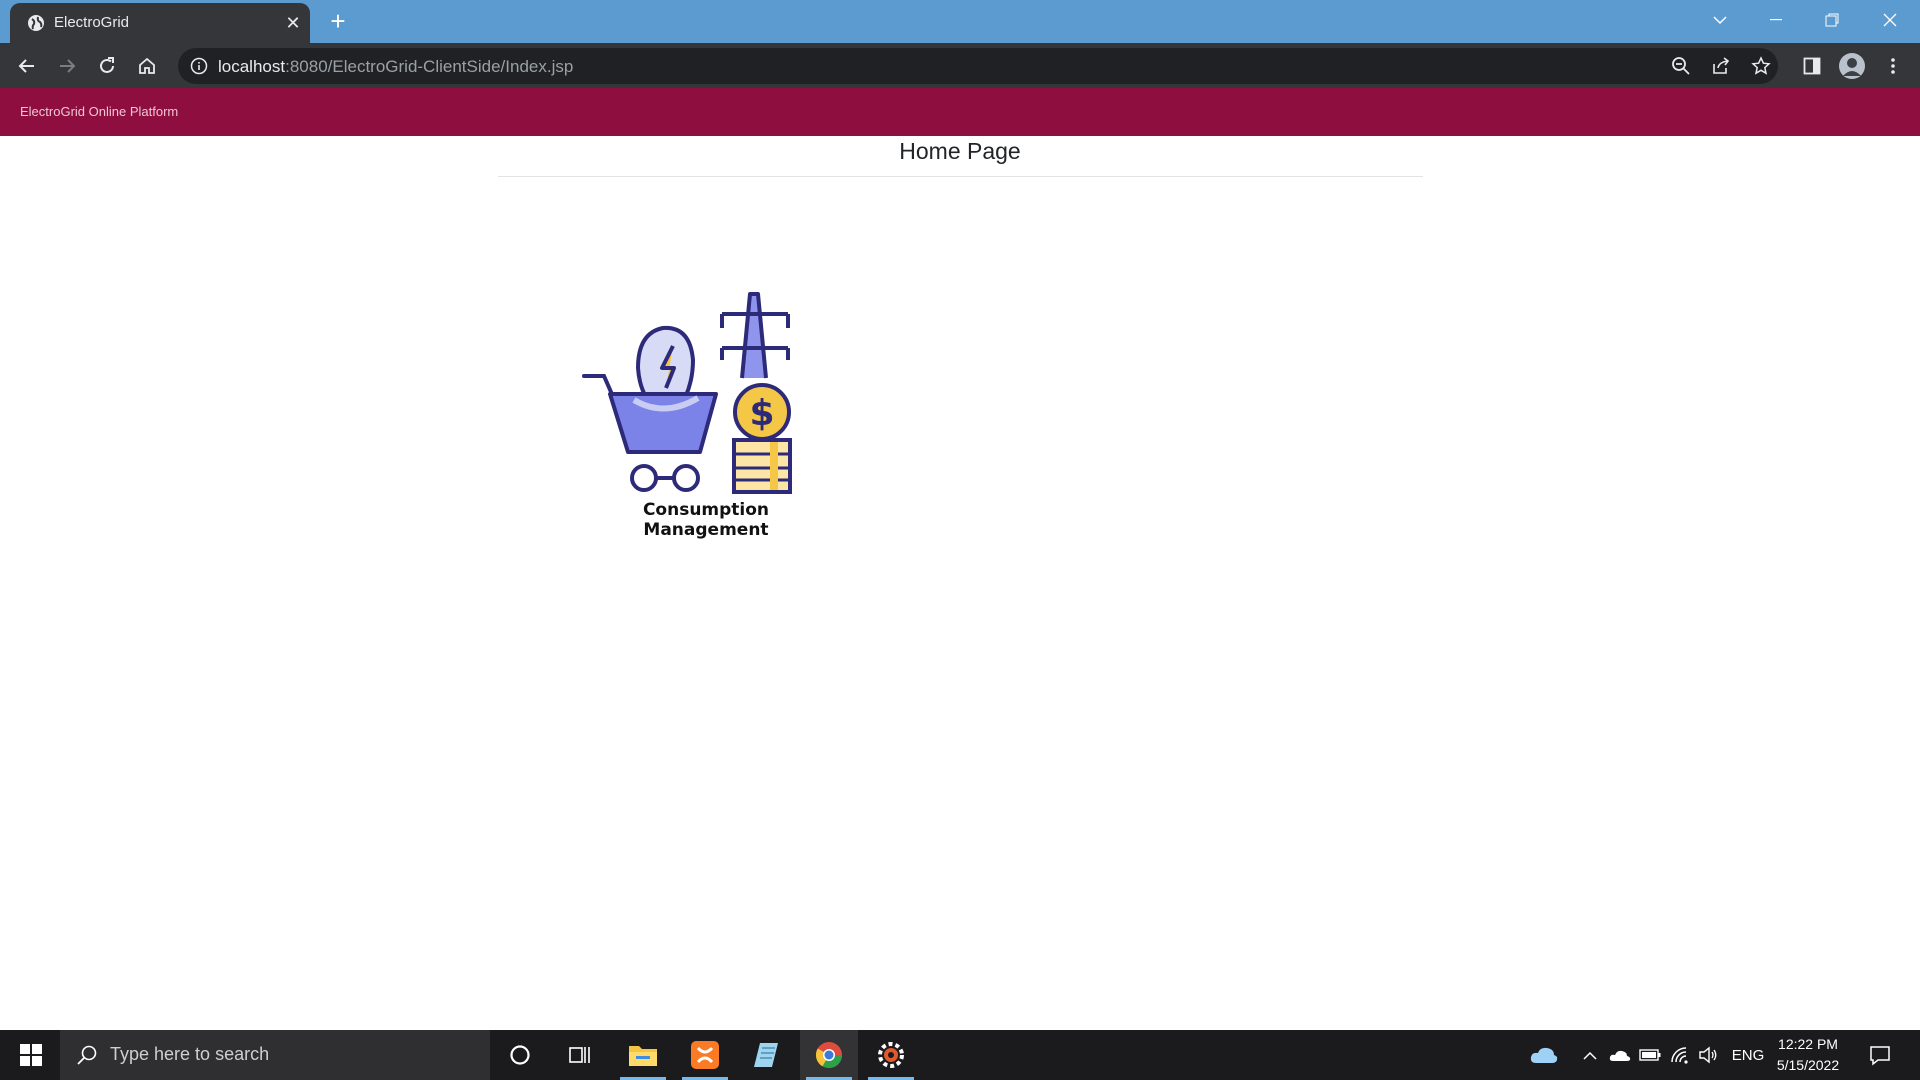 The width and height of the screenshot is (1920, 1080). I want to click on back-button, so click(27, 66).